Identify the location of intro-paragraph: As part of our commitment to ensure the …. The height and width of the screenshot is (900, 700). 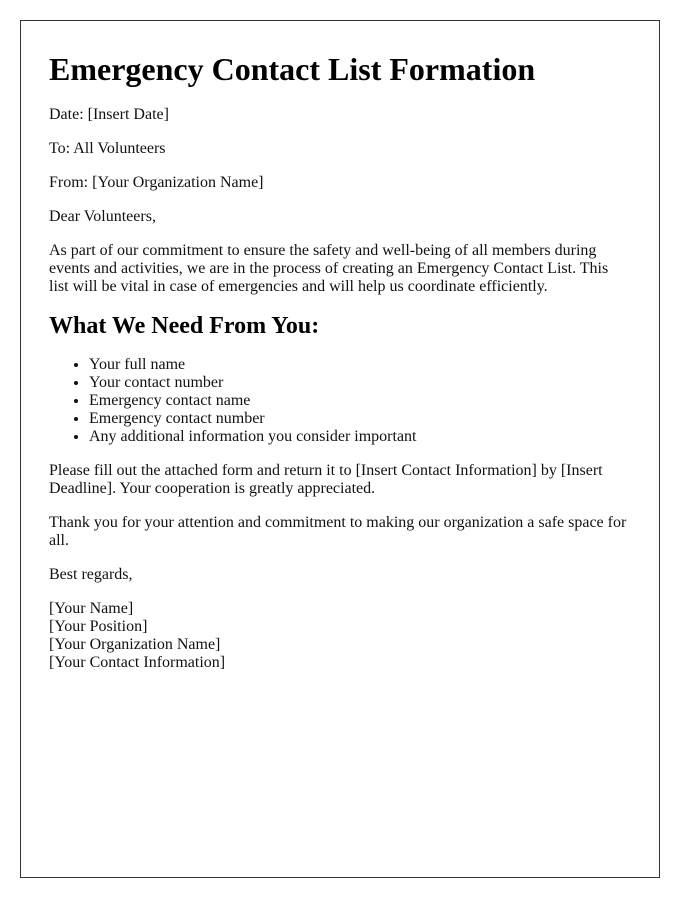
(329, 268).